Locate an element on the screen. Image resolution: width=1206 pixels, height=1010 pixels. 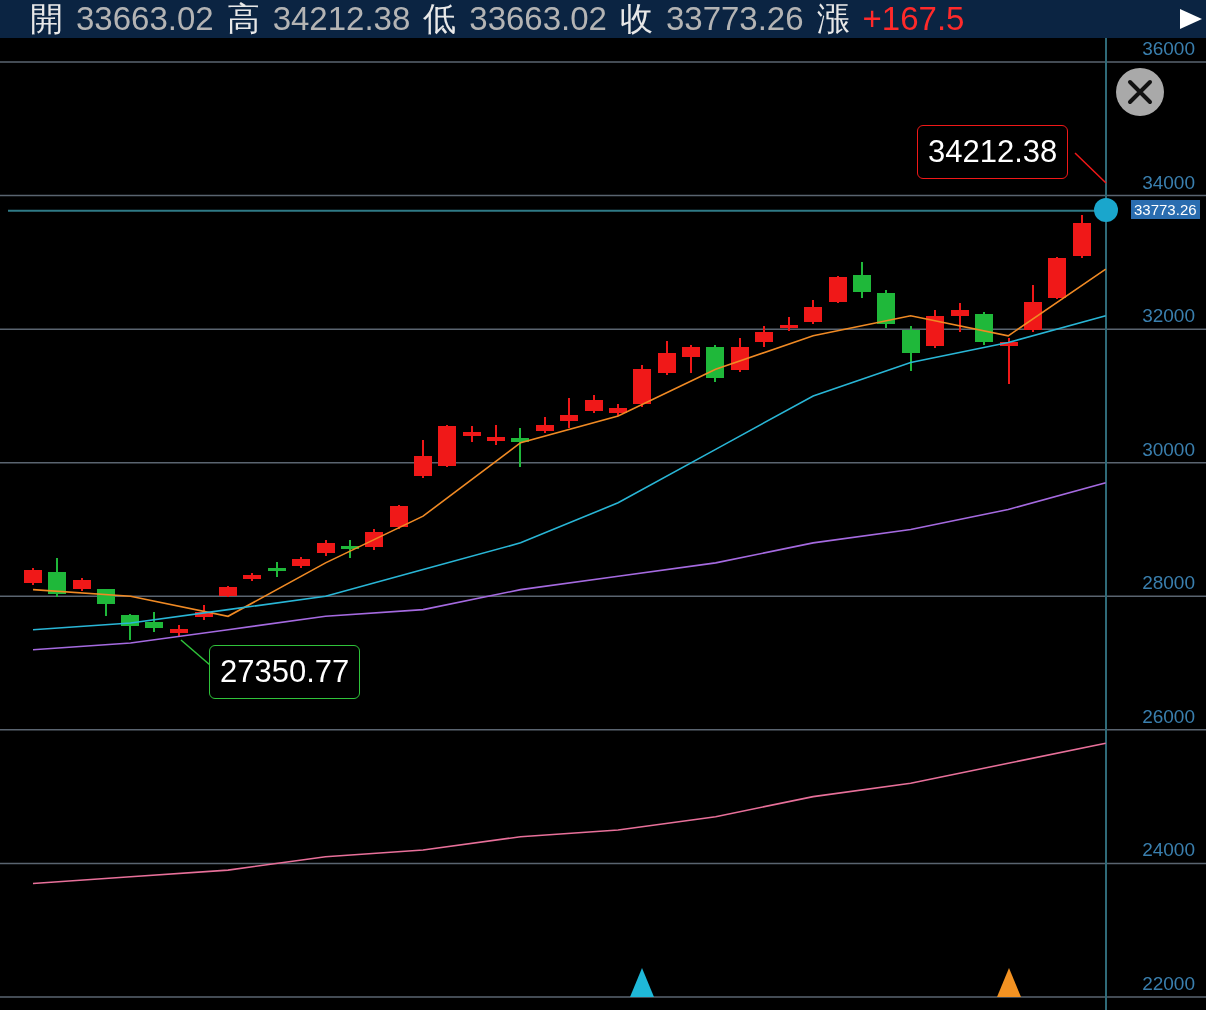
axis-label: 24000 is located at coordinates (1168, 850).